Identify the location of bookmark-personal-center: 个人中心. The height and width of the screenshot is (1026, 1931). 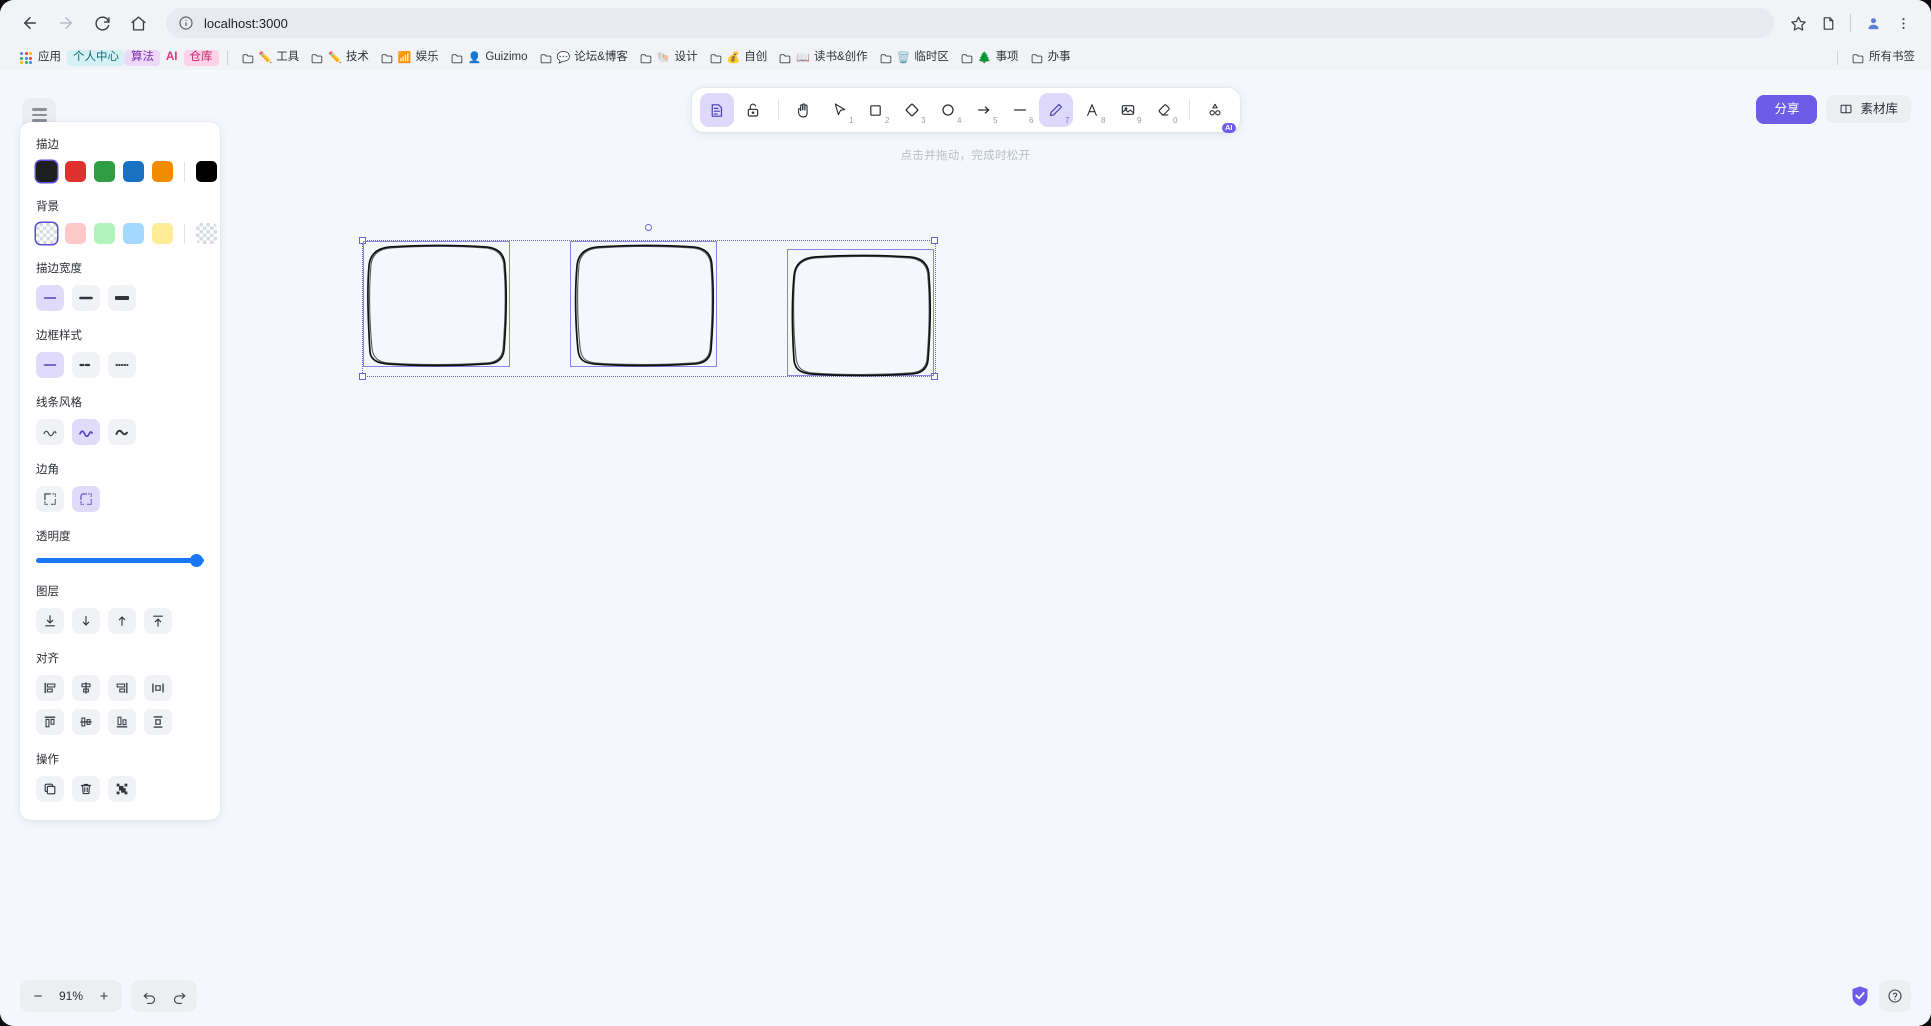
(96, 58).